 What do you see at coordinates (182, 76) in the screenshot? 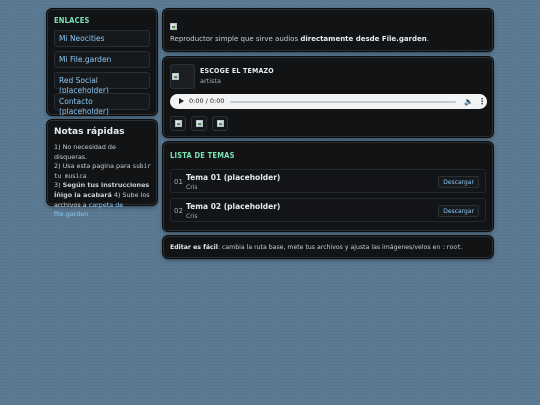
I see `cover-art` at bounding box center [182, 76].